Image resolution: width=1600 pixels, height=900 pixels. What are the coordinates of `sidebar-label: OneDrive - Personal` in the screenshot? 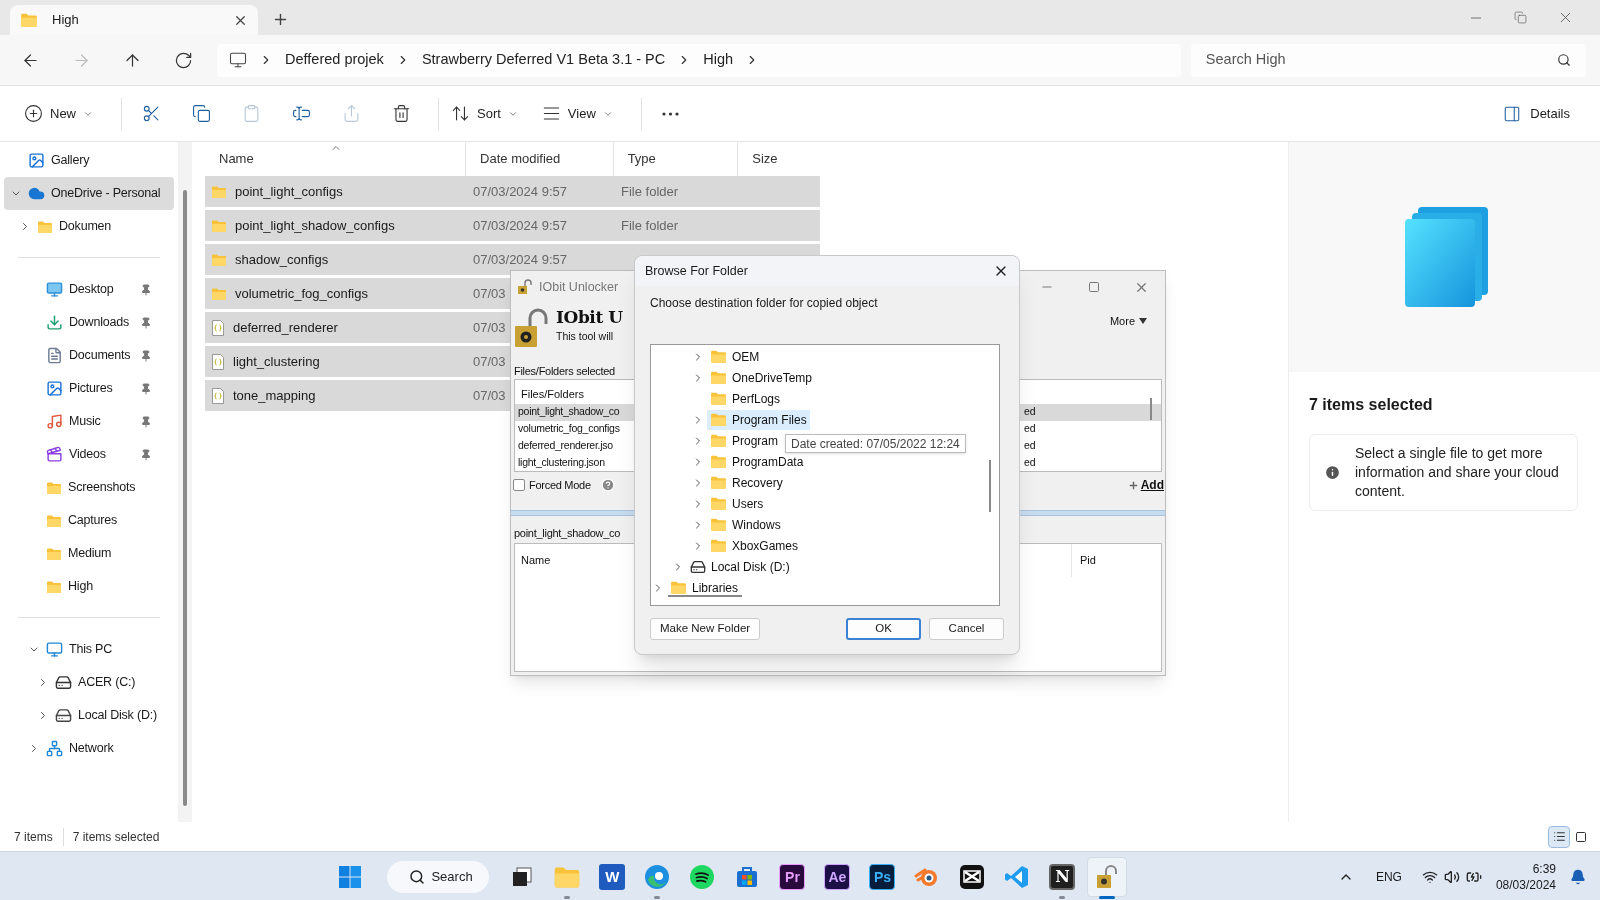 It's located at (106, 194).